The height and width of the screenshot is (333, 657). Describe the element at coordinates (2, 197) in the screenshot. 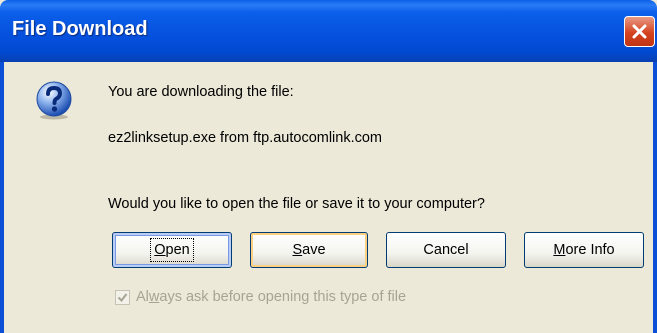

I see `window-frame-left` at that location.